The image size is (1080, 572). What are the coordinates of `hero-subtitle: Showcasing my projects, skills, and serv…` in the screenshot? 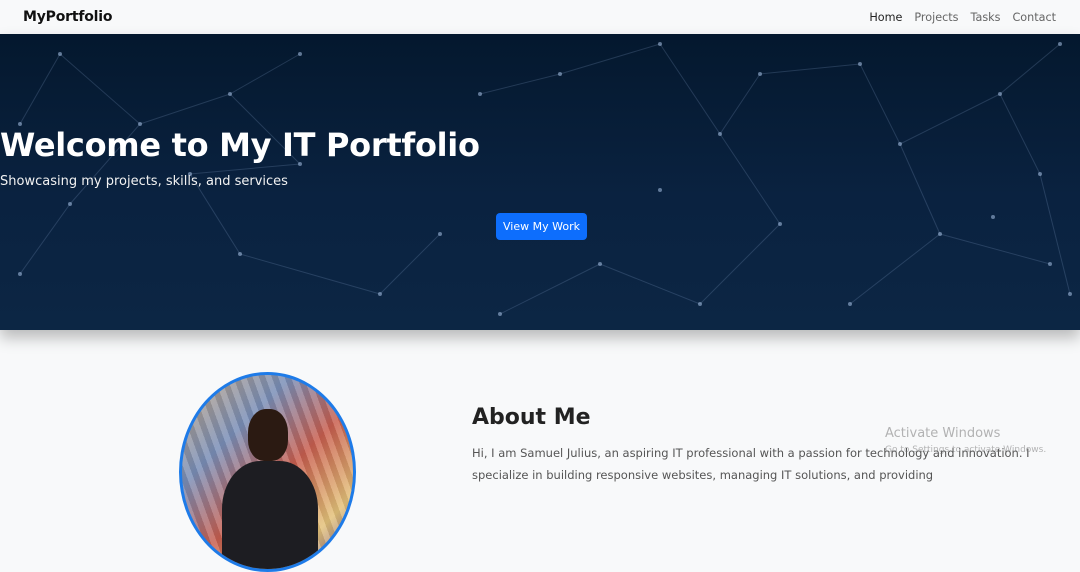 It's located at (144, 181).